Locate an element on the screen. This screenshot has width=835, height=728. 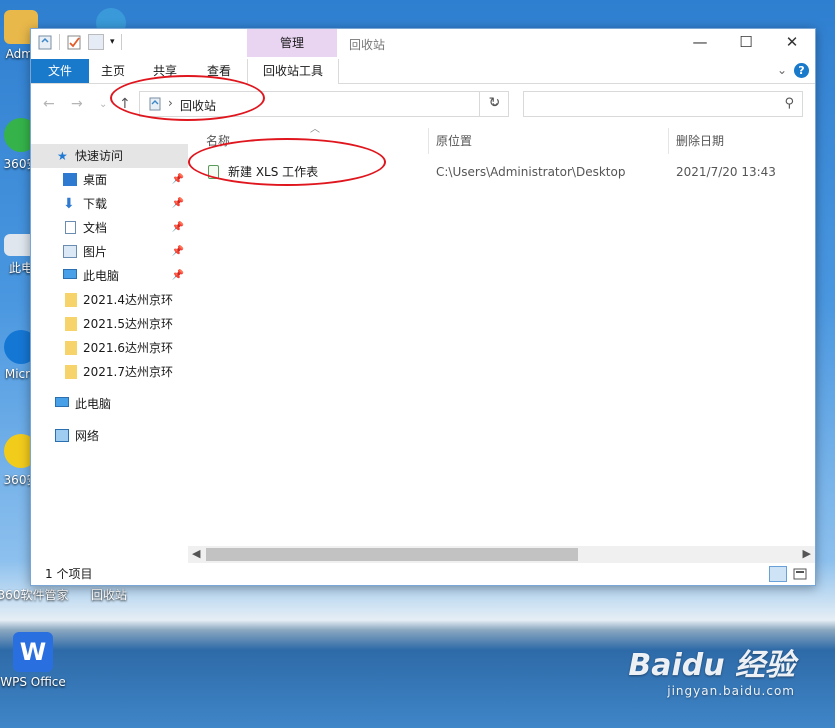
tab-file: 文件 is located at coordinates (60, 71).